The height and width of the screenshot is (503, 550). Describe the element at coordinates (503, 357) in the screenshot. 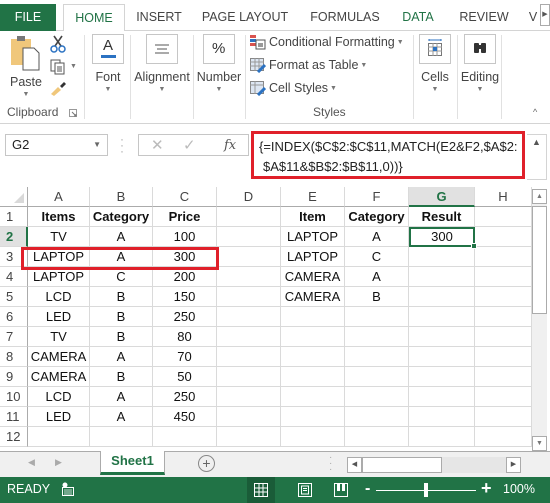

I see `cell-H8` at that location.